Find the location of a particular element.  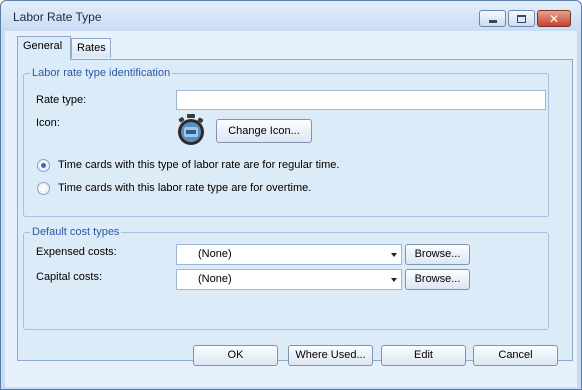

close-icon: ✕ is located at coordinates (554, 18).